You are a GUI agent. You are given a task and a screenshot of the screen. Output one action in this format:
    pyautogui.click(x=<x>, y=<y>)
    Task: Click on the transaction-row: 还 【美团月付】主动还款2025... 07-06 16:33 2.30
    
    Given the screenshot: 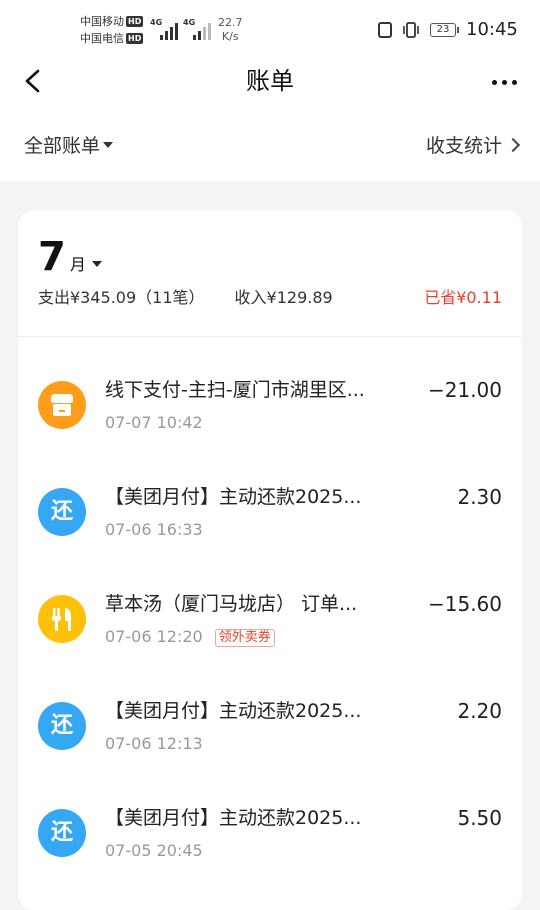 What is the action you would take?
    pyautogui.click(x=270, y=529)
    